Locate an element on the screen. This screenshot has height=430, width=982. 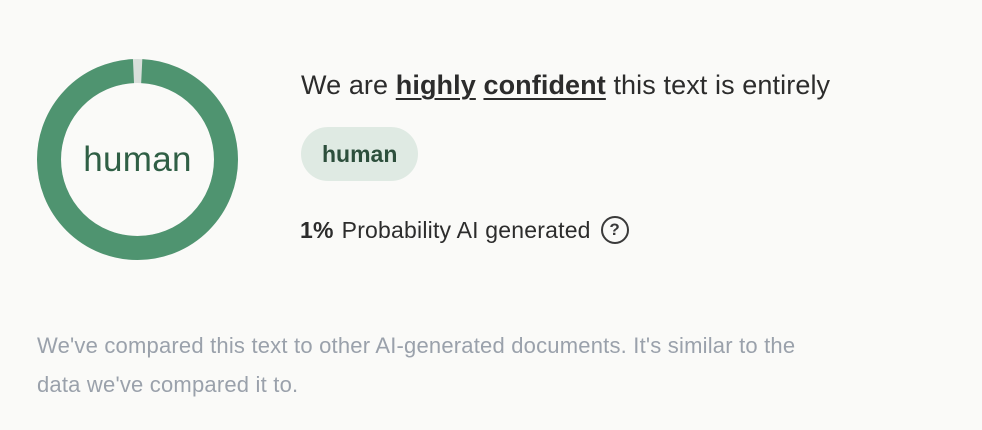
classification-badge: human is located at coordinates (360, 154).